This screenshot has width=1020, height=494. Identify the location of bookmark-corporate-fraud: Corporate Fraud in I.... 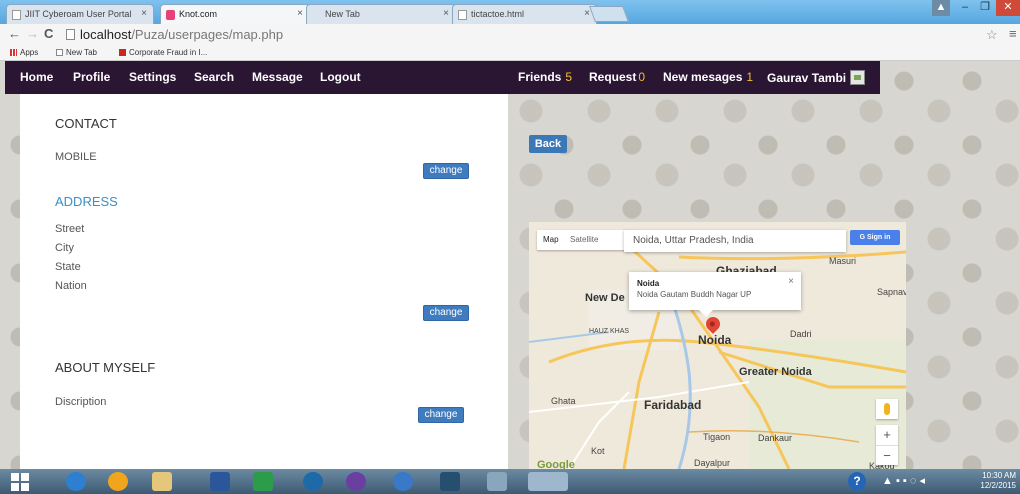
(163, 52).